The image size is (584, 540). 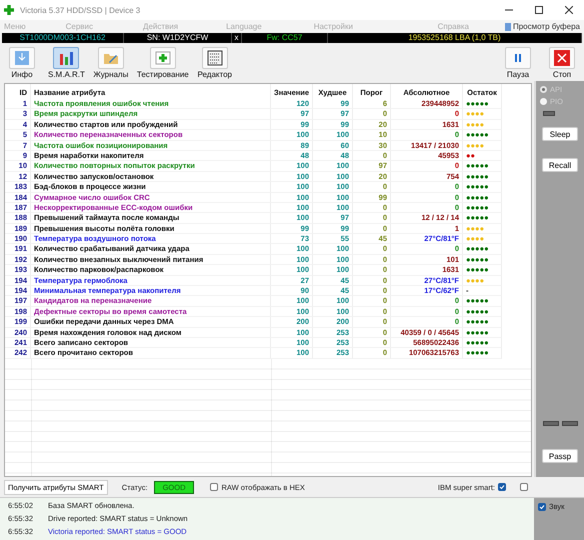 I want to click on toolbar-tab: Тестирование, so click(x=162, y=63).